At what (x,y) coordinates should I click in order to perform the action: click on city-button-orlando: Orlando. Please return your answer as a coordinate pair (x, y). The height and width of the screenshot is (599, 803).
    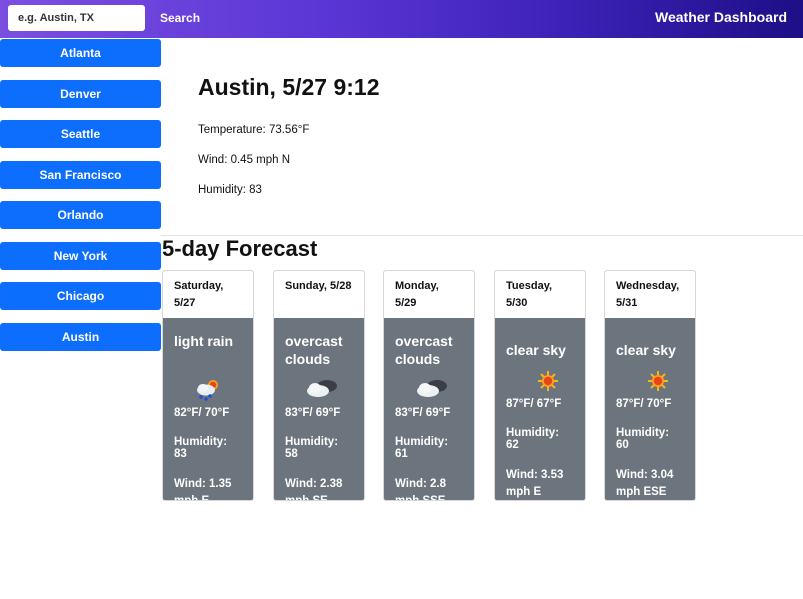
    Looking at the image, I should click on (80, 215).